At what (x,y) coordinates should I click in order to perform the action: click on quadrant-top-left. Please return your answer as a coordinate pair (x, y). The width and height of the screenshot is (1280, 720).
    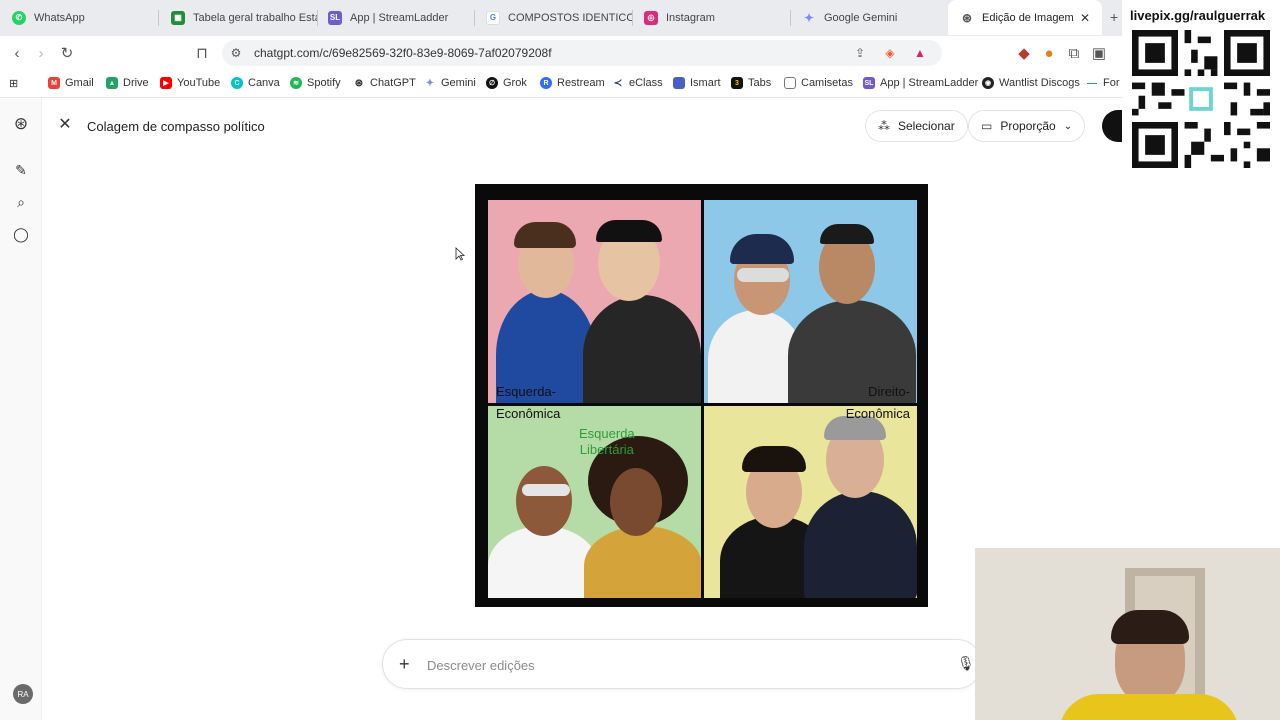
    Looking at the image, I should click on (595, 302).